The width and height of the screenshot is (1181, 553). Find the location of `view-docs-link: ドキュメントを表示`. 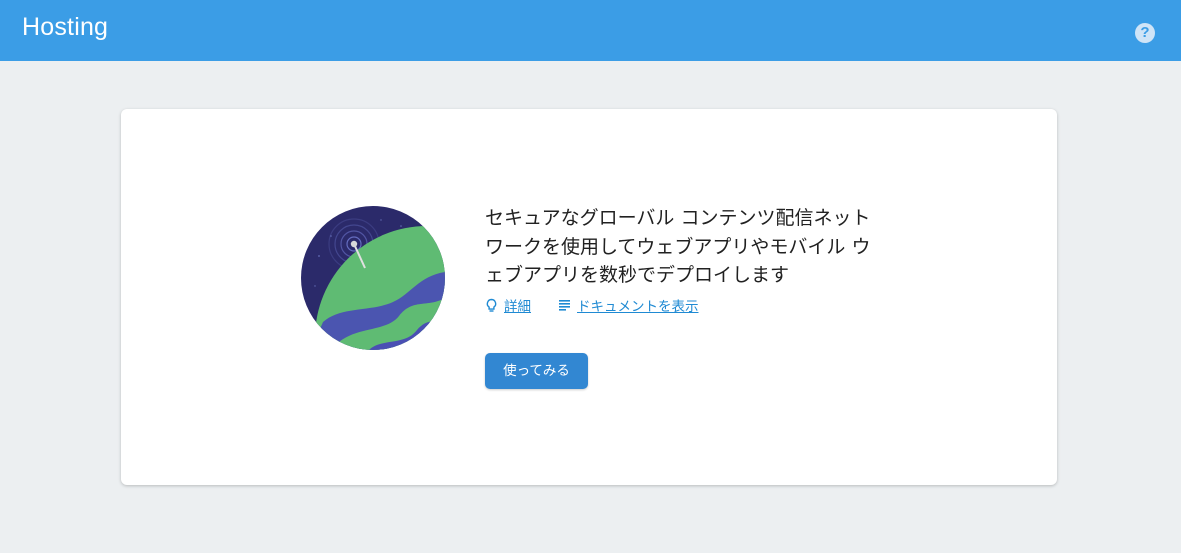

view-docs-link: ドキュメントを表示 is located at coordinates (628, 305).